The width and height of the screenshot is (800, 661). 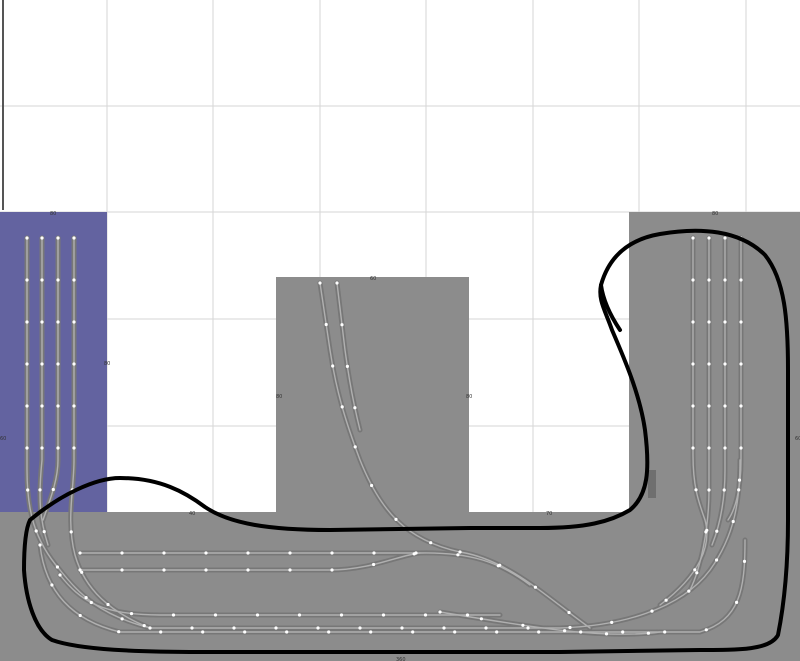 What do you see at coordinates (652, 484) in the screenshot?
I see `bumper-stop` at bounding box center [652, 484].